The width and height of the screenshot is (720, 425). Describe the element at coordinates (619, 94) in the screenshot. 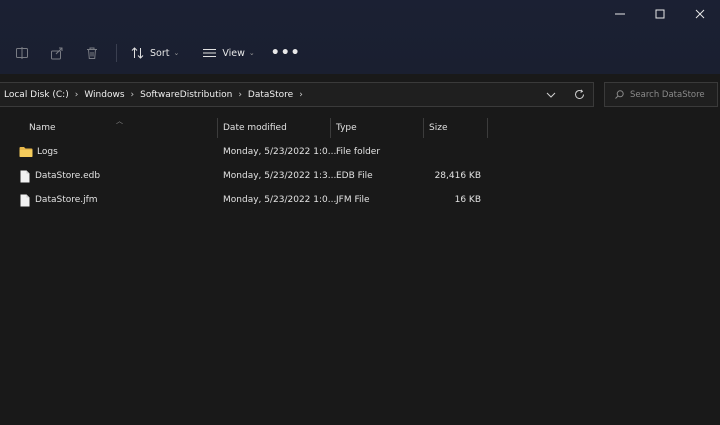

I see `search-icon` at that location.